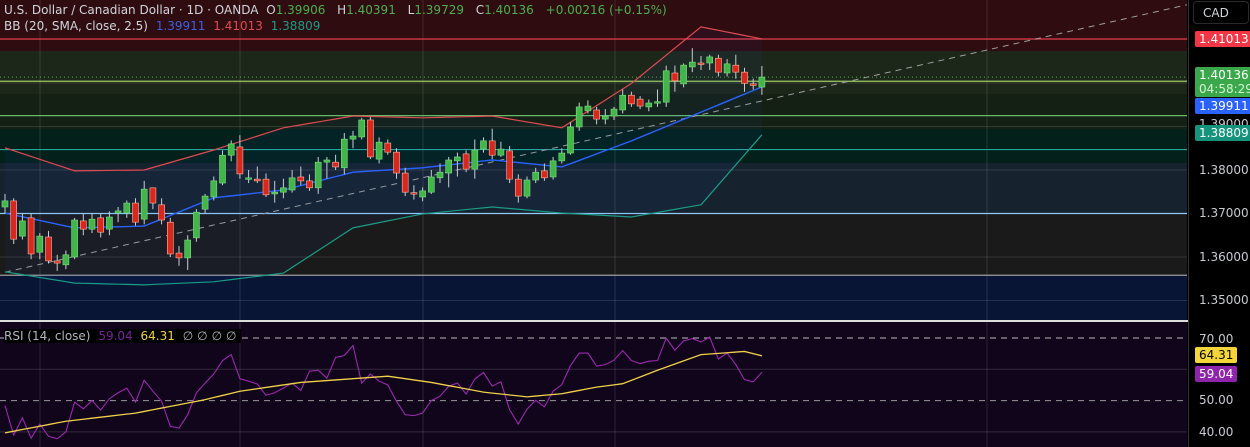 The width and height of the screenshot is (1250, 447). What do you see at coordinates (1222, 82) in the screenshot?
I see `last-price-label: 1.40136 04:58:29` at bounding box center [1222, 82].